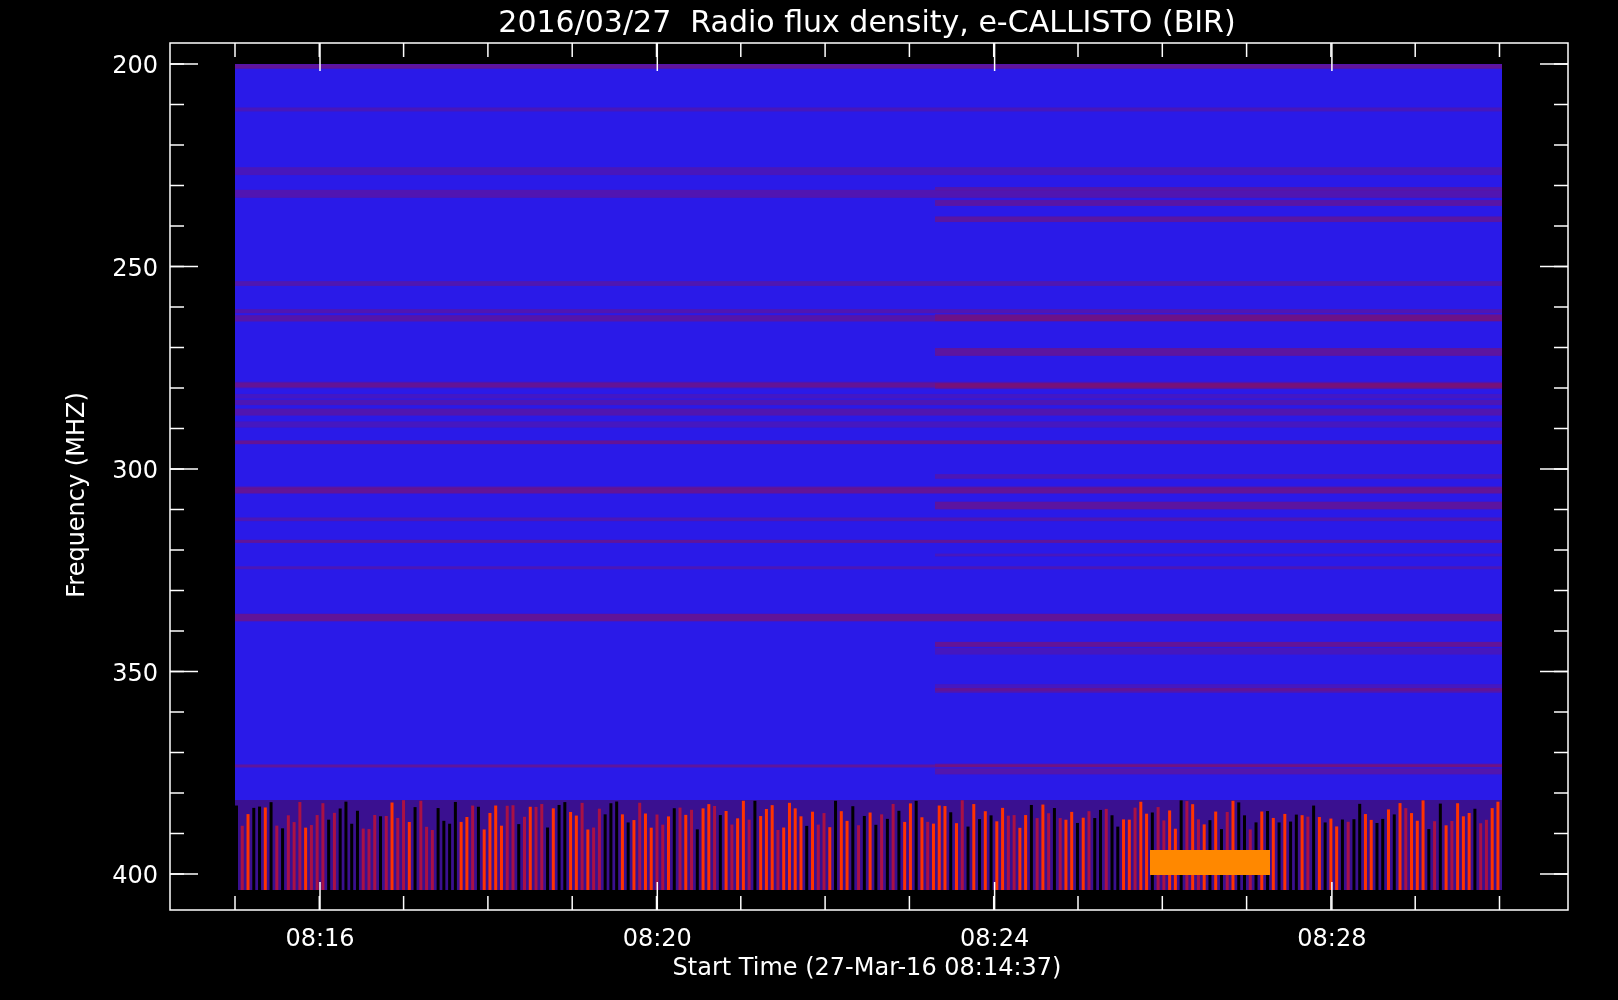  What do you see at coordinates (1332, 938) in the screenshot?
I see `x-tick-label: 08:28` at bounding box center [1332, 938].